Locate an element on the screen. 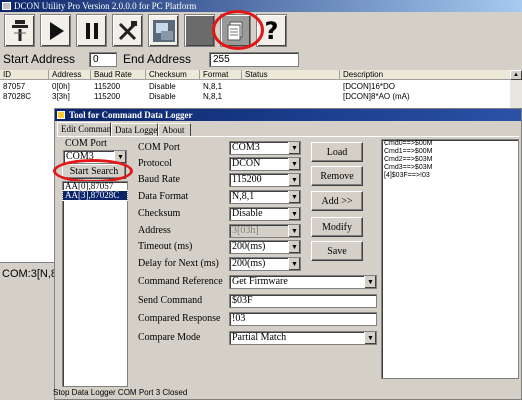  tab-divider is located at coordinates (288, 136).